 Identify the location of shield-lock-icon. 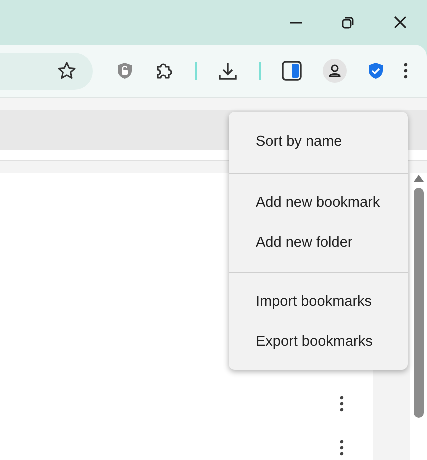
(125, 71).